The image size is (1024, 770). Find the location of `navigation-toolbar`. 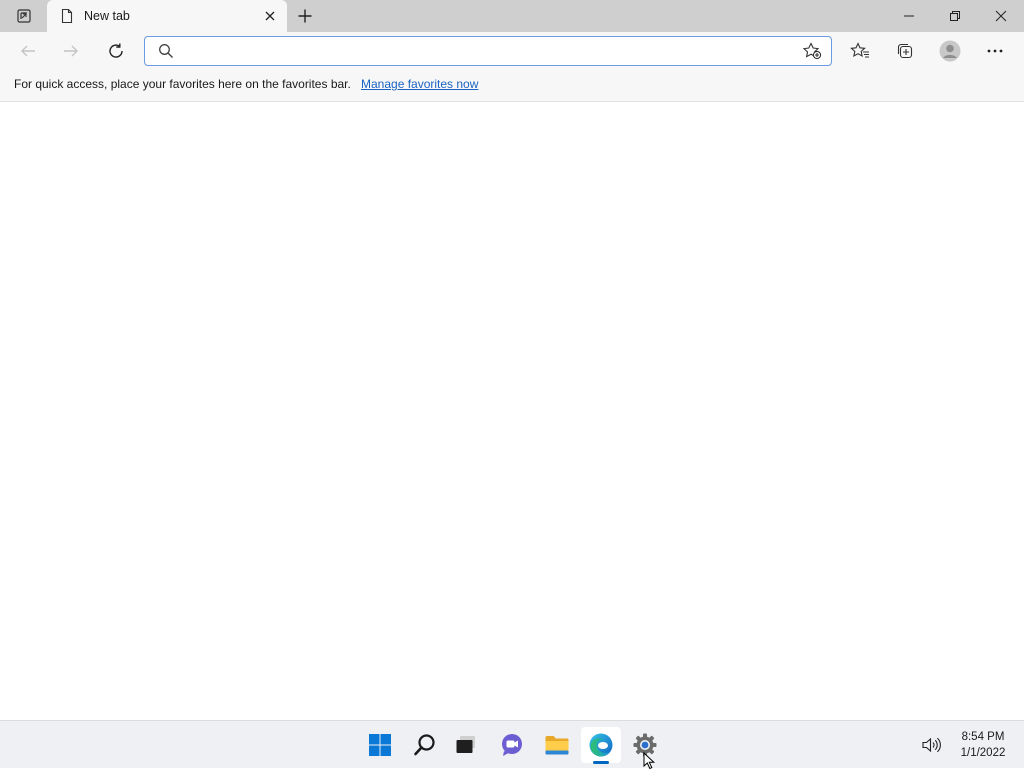

navigation-toolbar is located at coordinates (512, 51).